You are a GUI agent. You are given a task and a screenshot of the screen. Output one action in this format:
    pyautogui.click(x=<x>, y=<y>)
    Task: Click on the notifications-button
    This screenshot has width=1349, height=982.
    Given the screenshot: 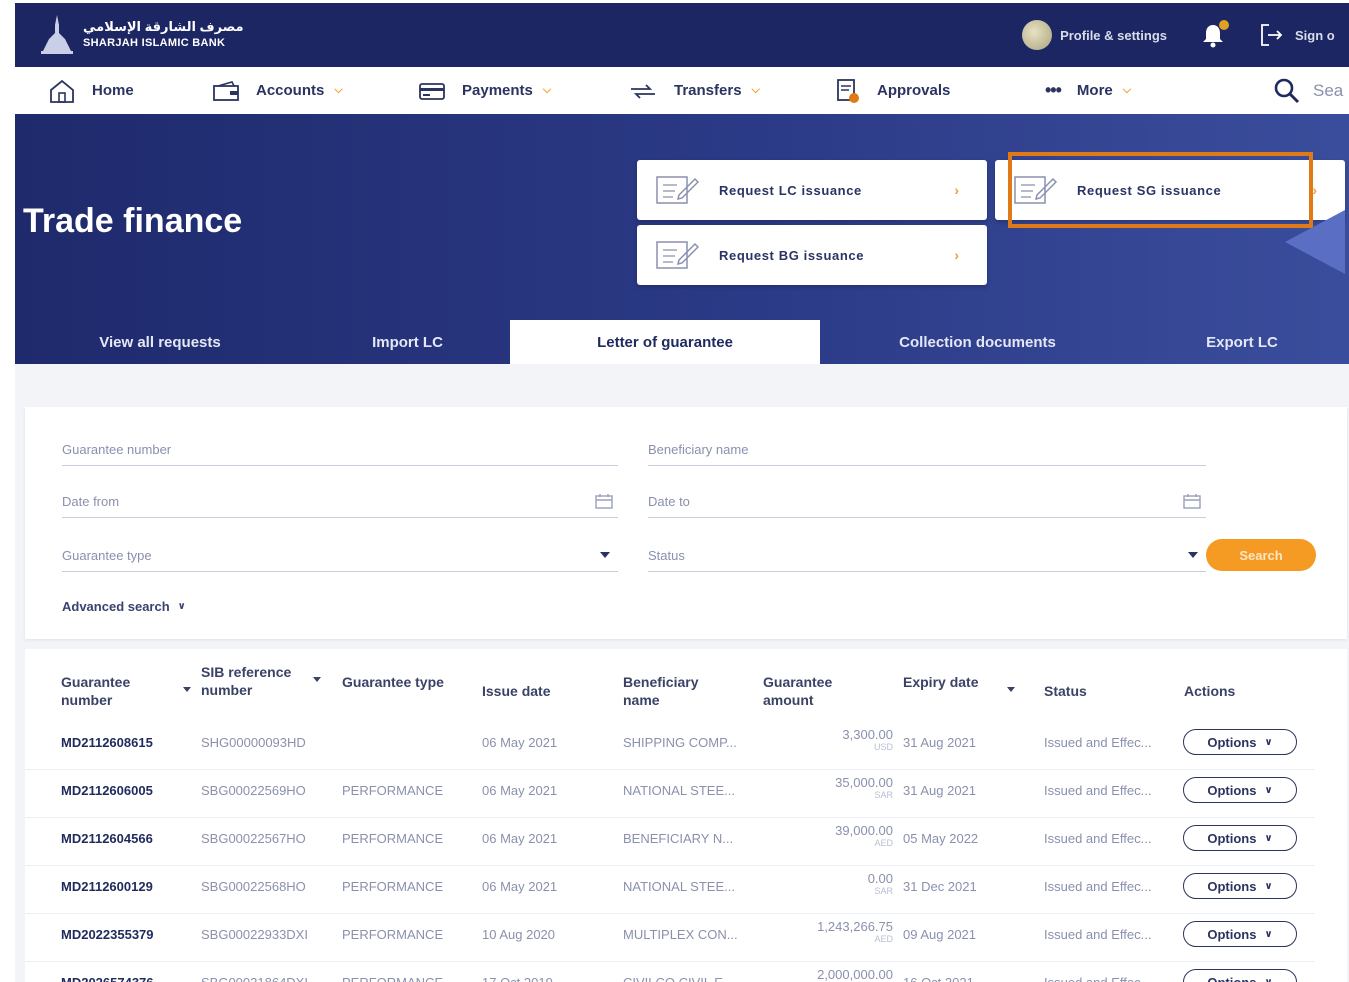 What is the action you would take?
    pyautogui.click(x=1214, y=34)
    